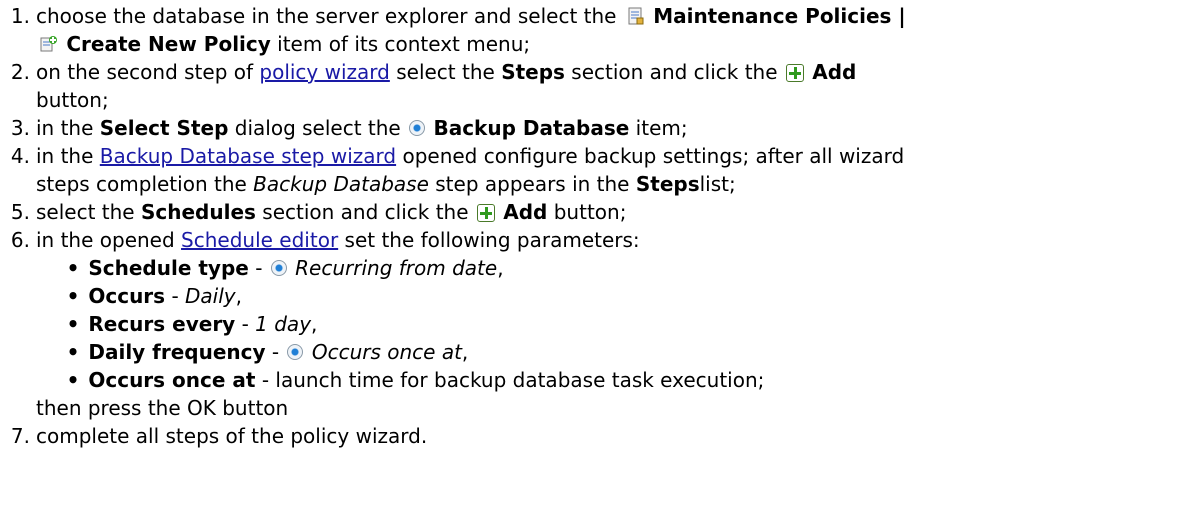  I want to click on schedules-section-name: Schedules, so click(198, 212).